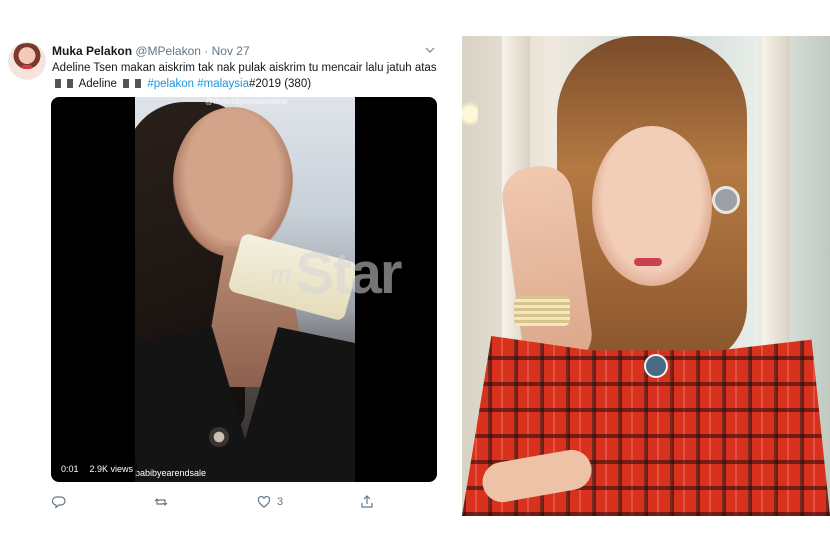 The height and width of the screenshot is (553, 830). I want to click on tweet-text-name: Adeline, so click(97, 84).